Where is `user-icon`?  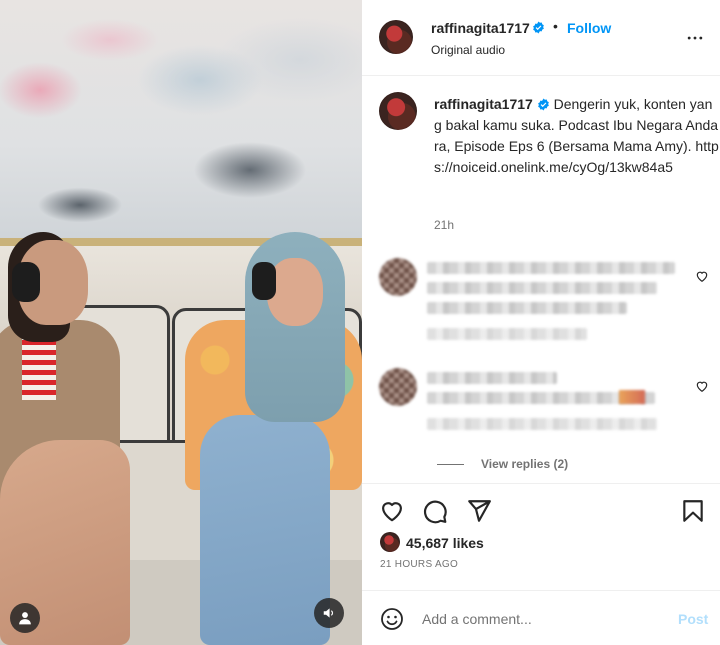 user-icon is located at coordinates (25, 618).